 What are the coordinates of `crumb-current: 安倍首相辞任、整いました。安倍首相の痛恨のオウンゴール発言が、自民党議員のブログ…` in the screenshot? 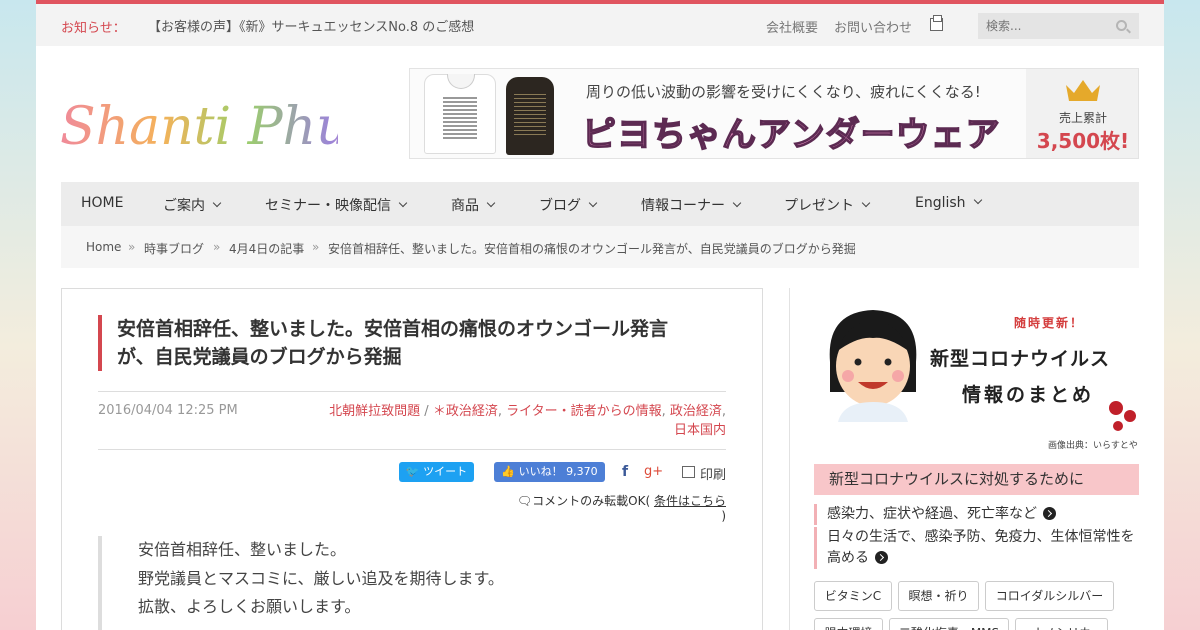 It's located at (592, 249).